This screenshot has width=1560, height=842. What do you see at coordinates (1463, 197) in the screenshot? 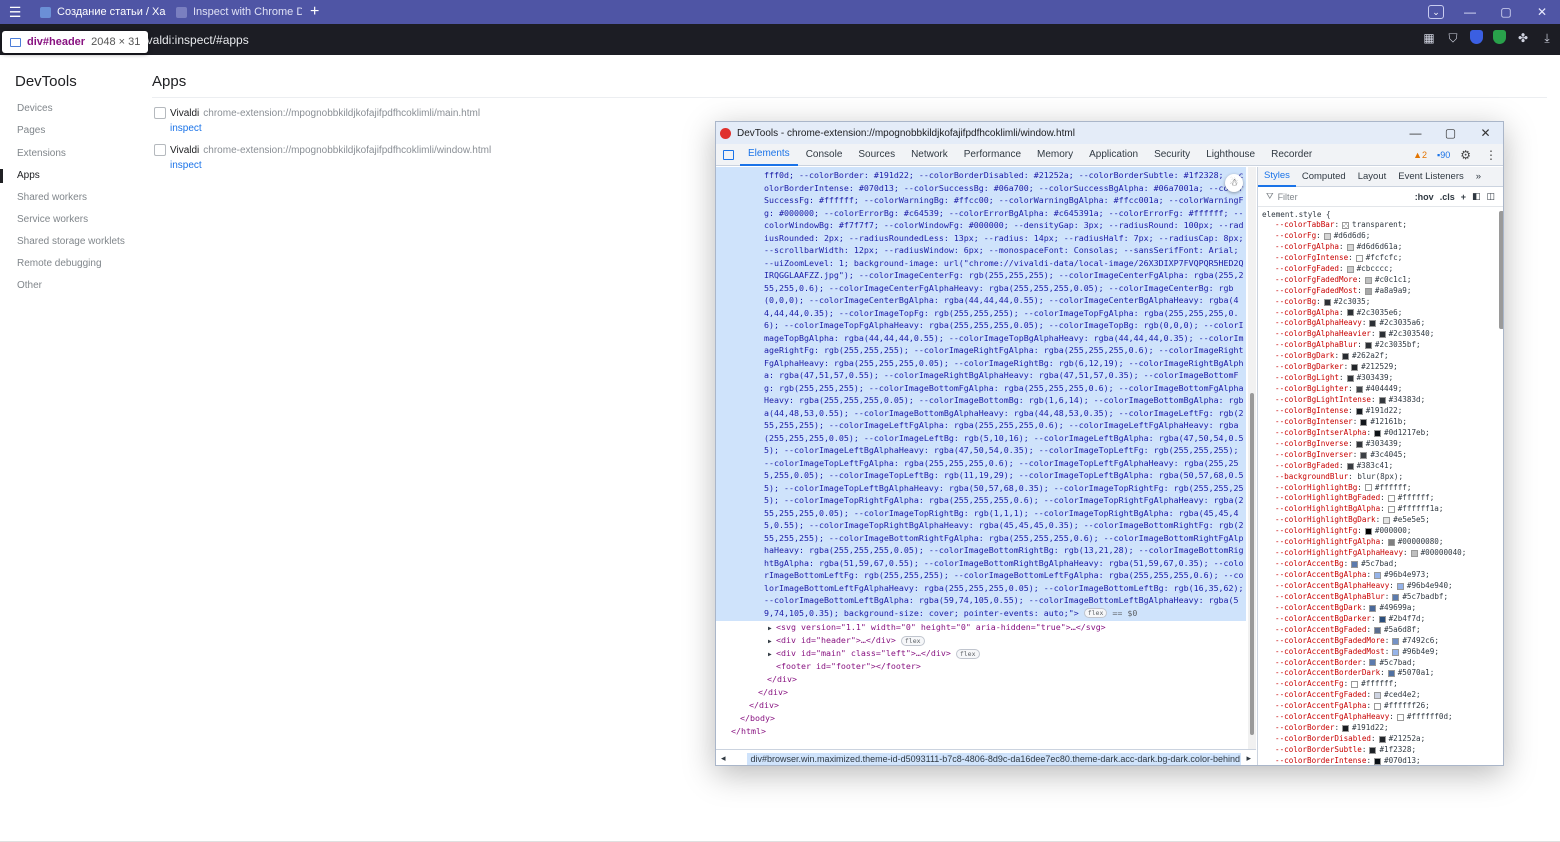
I see `new-rule-button: +` at bounding box center [1463, 197].